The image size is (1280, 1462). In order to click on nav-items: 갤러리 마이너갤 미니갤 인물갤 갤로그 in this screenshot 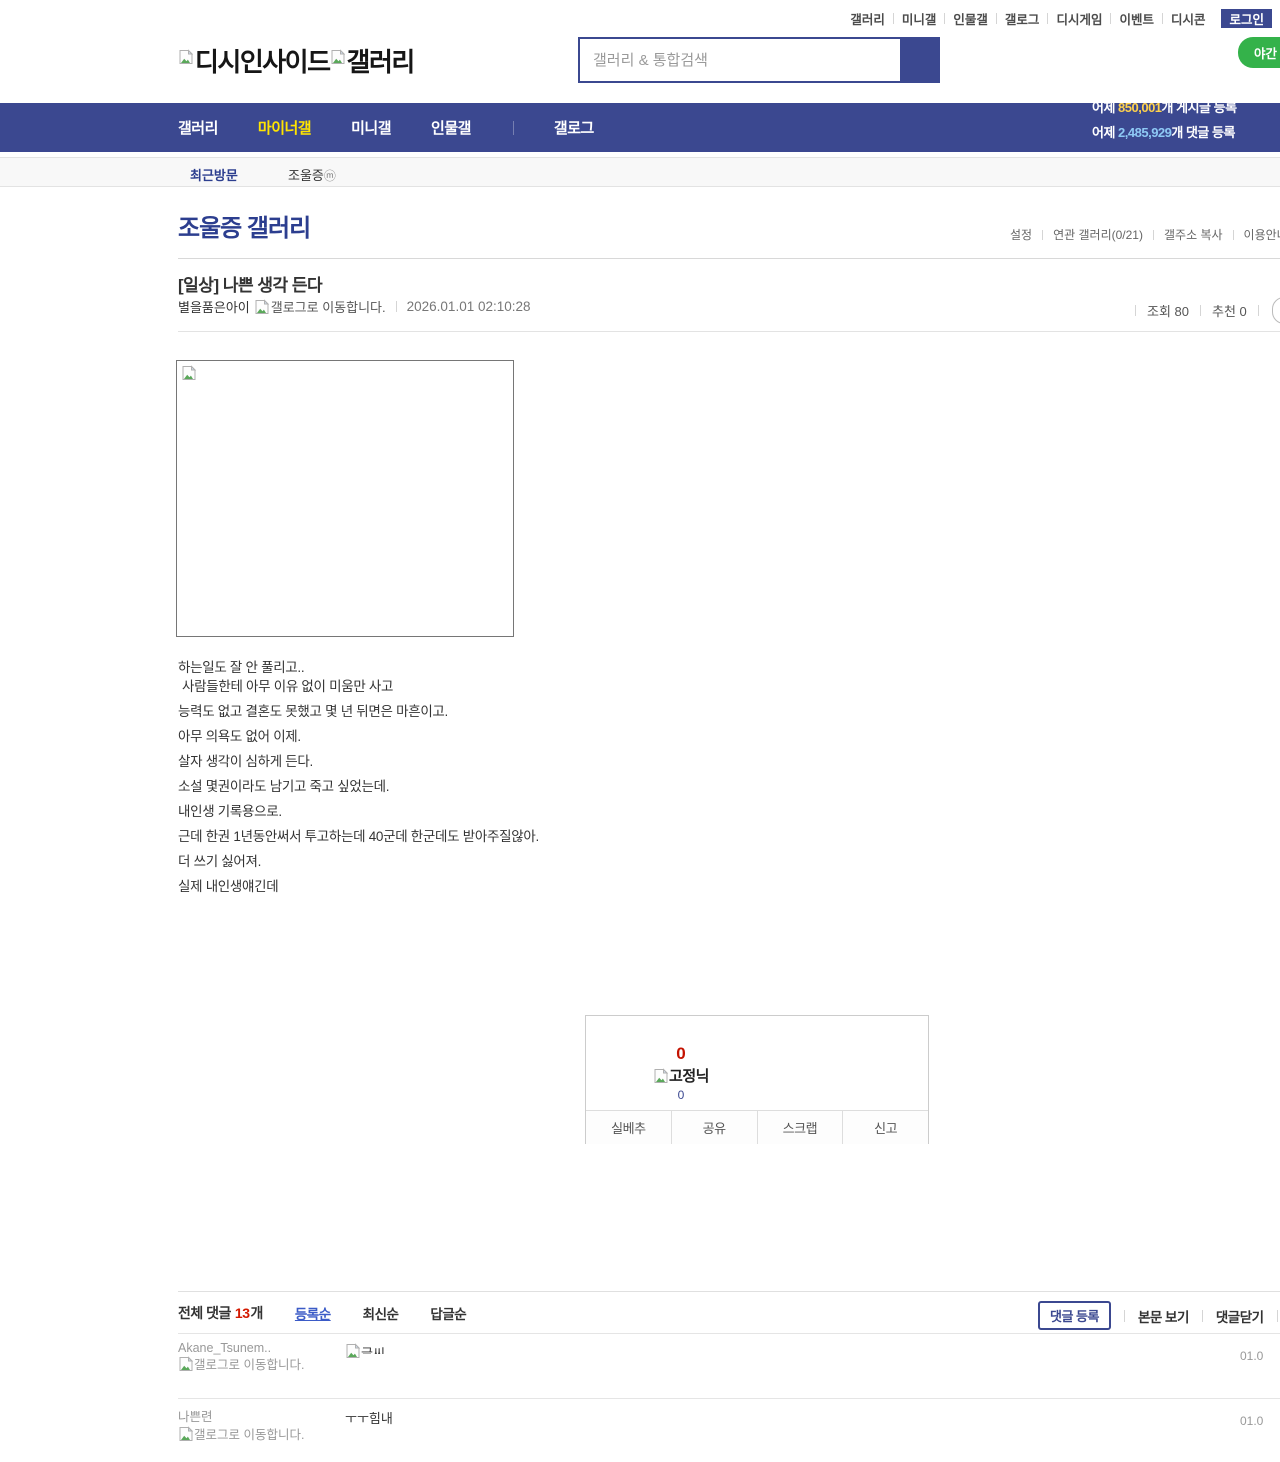, I will do `click(406, 127)`.